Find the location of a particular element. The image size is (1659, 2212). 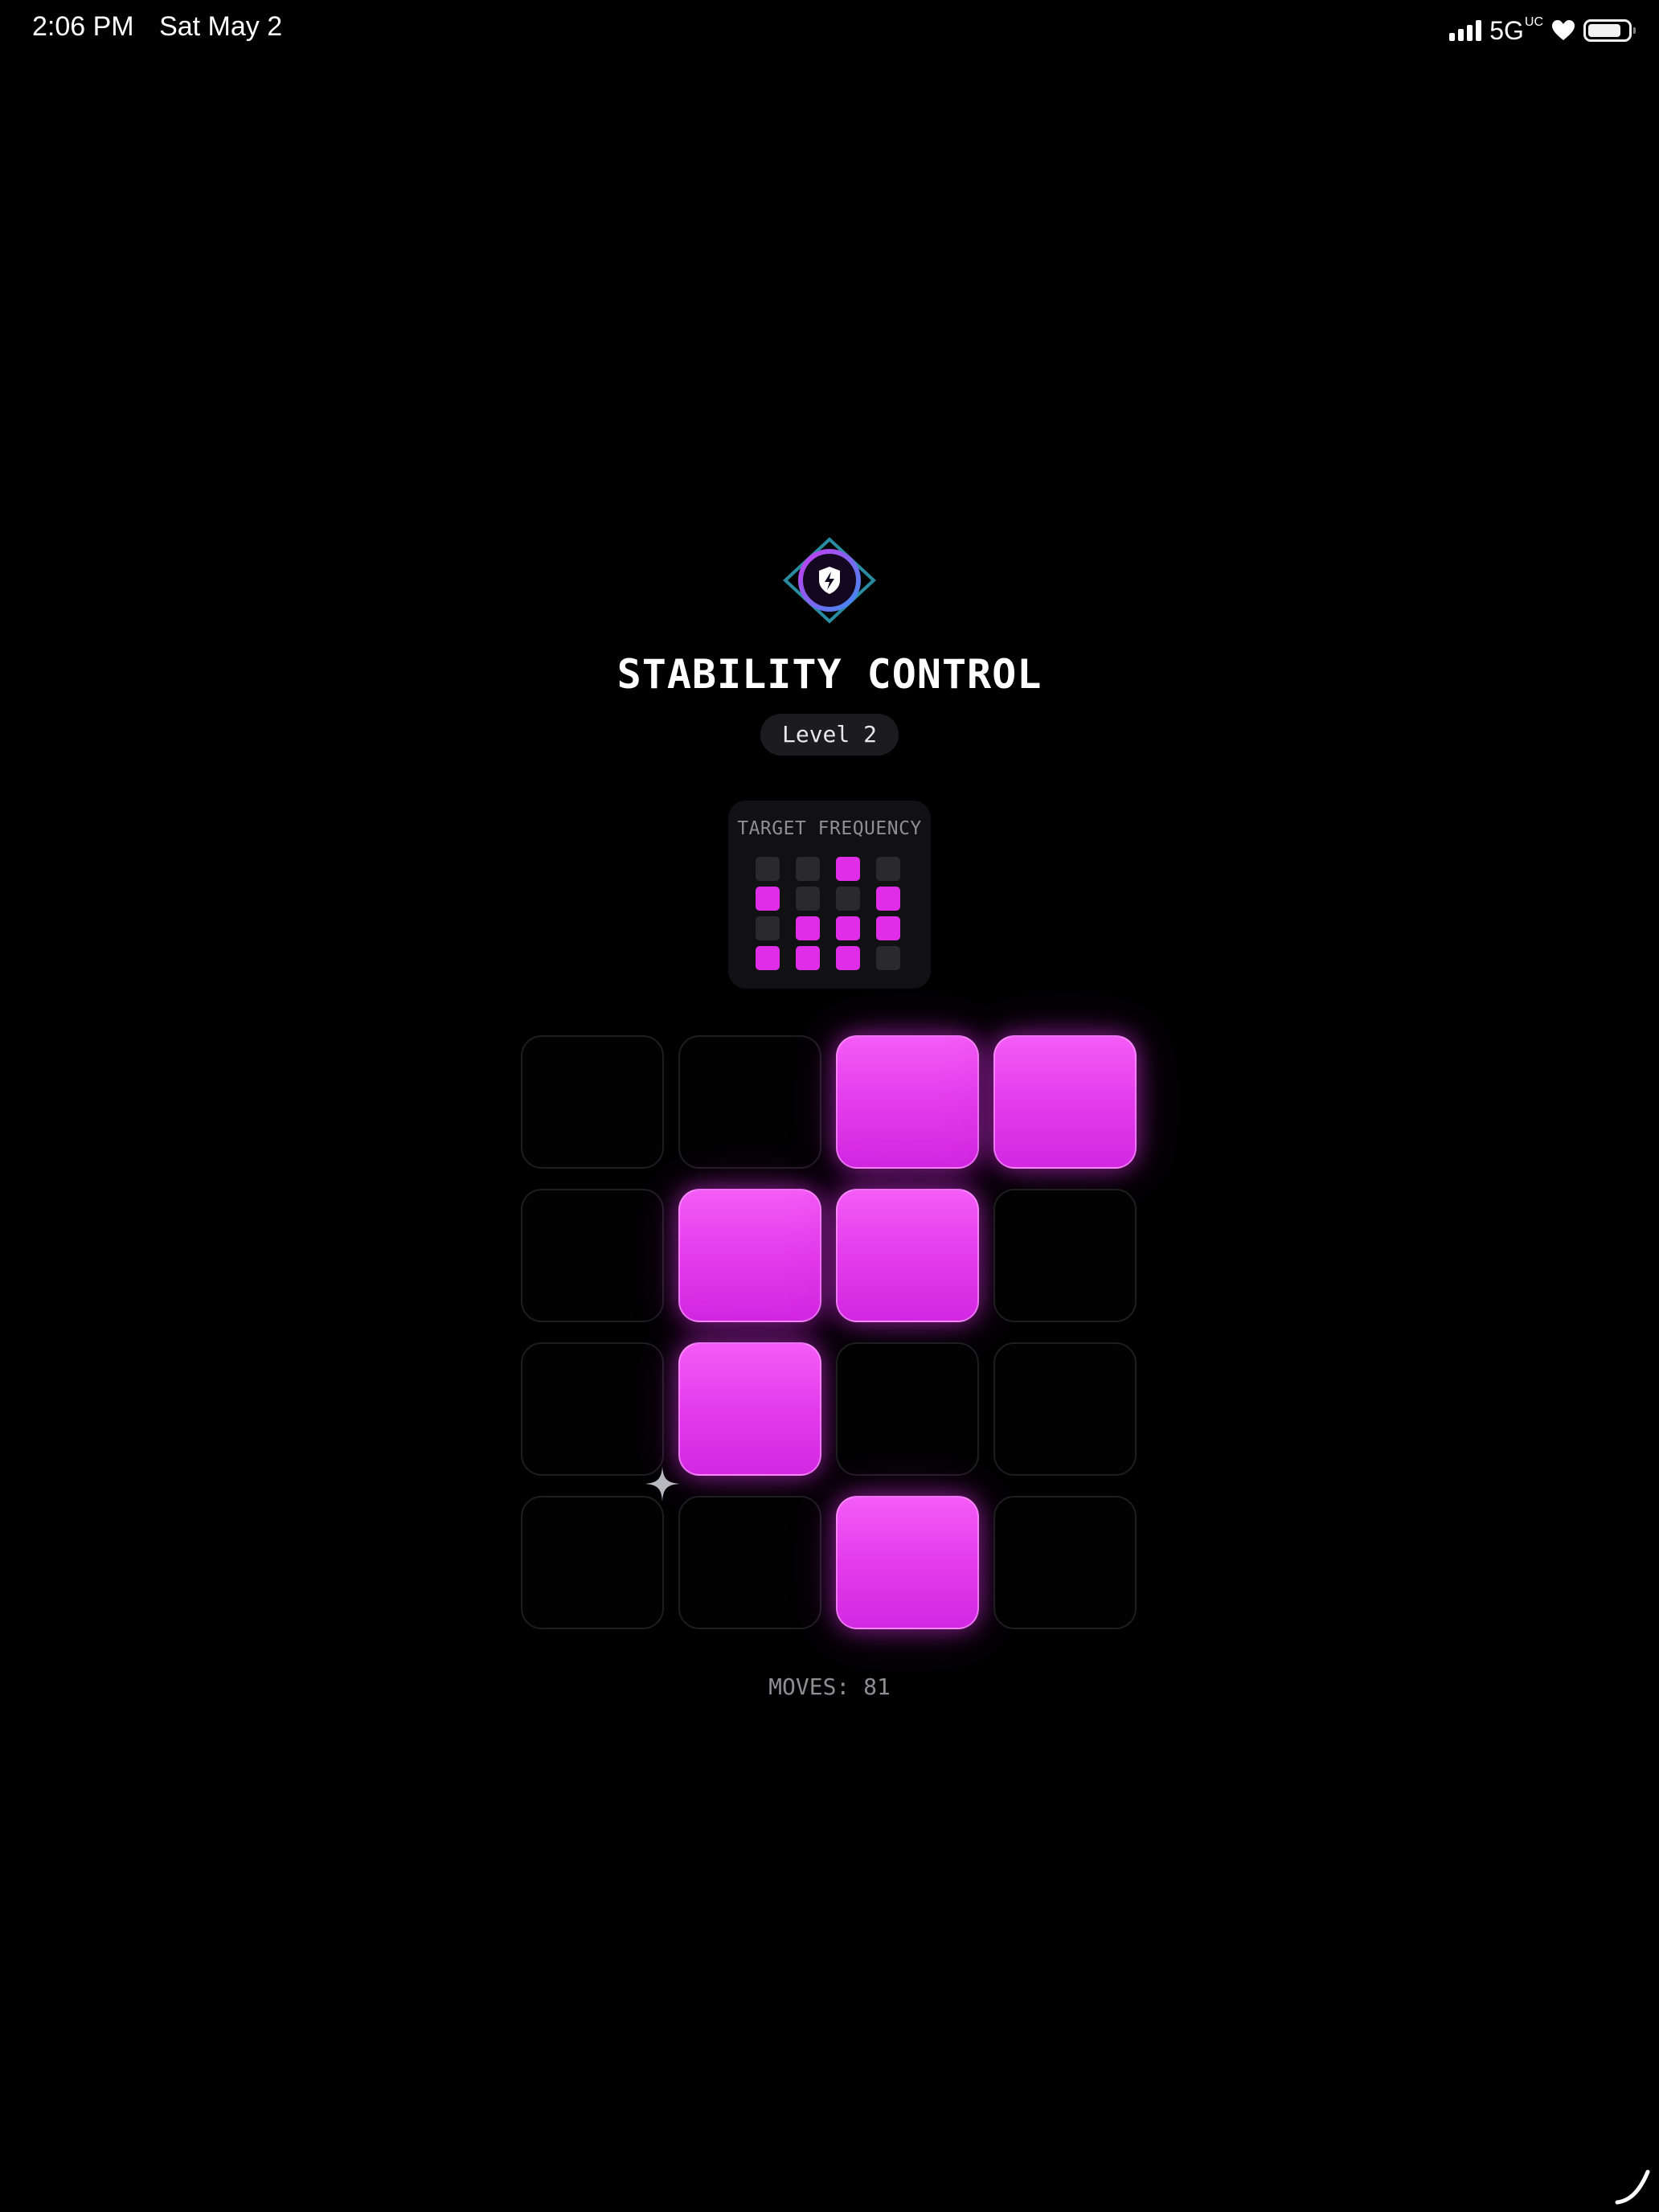

game-board is located at coordinates (829, 1332).